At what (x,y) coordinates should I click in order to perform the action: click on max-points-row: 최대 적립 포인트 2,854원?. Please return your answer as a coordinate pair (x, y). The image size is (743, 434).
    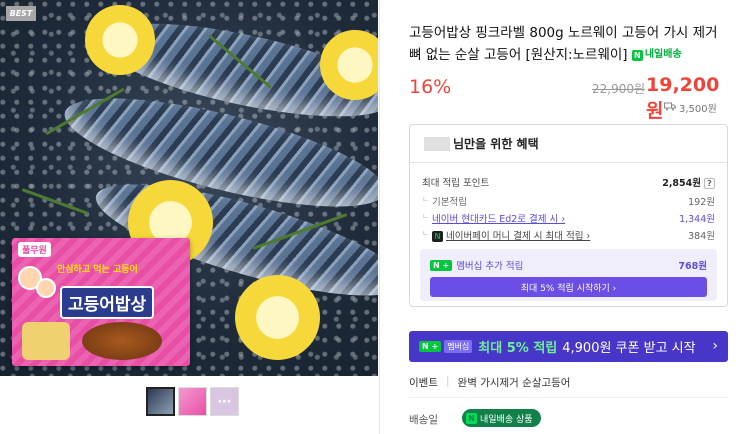
    Looking at the image, I should click on (568, 182).